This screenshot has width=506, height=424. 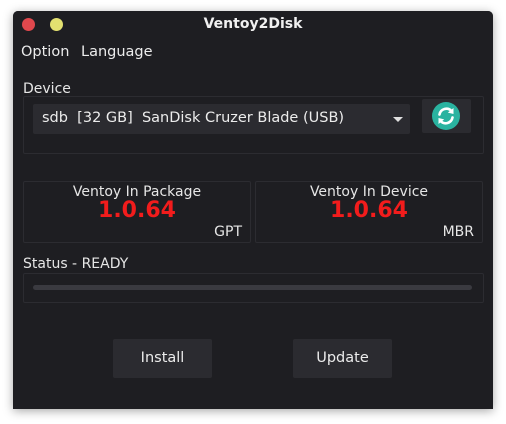 I want to click on refresh-button, so click(x=446, y=116).